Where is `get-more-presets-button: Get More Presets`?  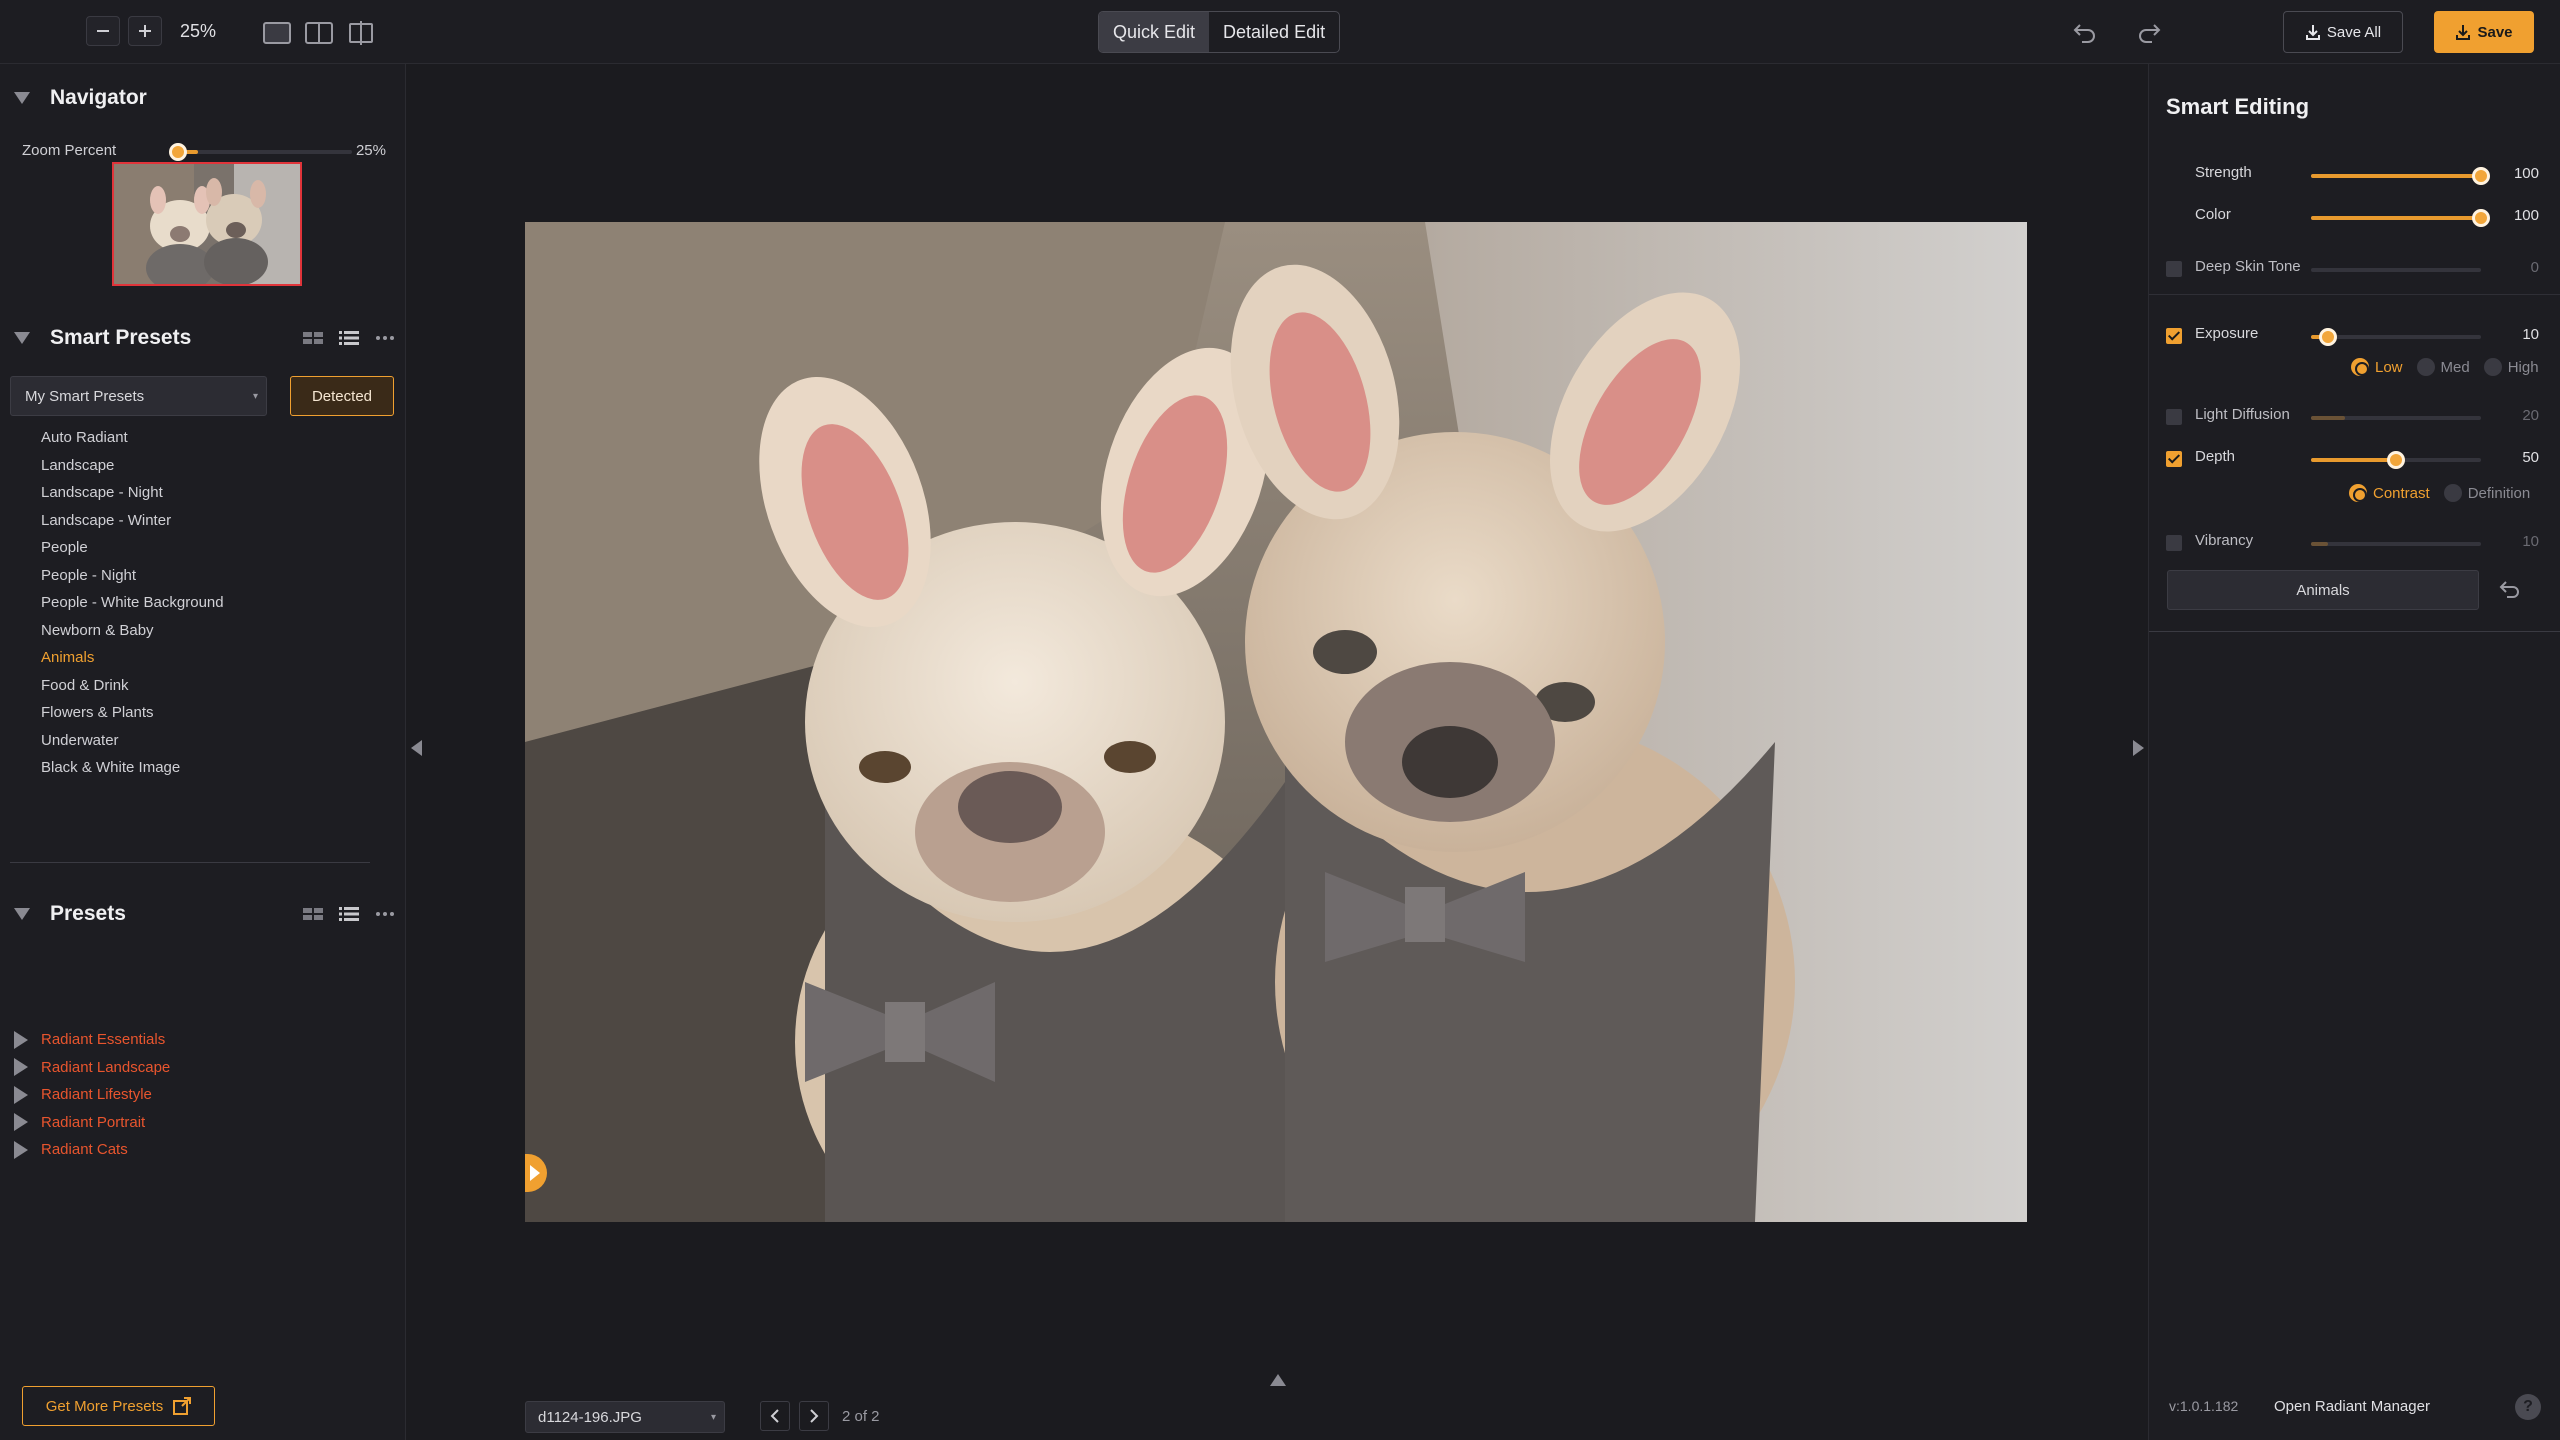 get-more-presets-button: Get More Presets is located at coordinates (118, 1406).